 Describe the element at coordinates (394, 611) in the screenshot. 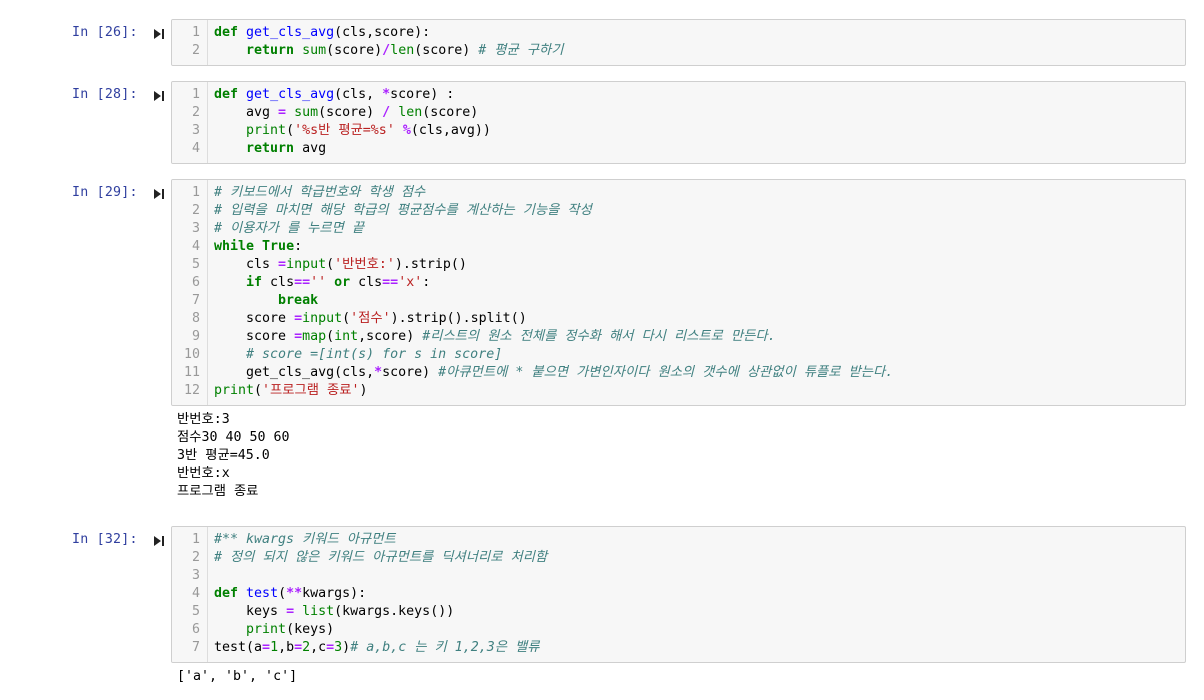

I see `code-token: (kwargs.keys())` at that location.